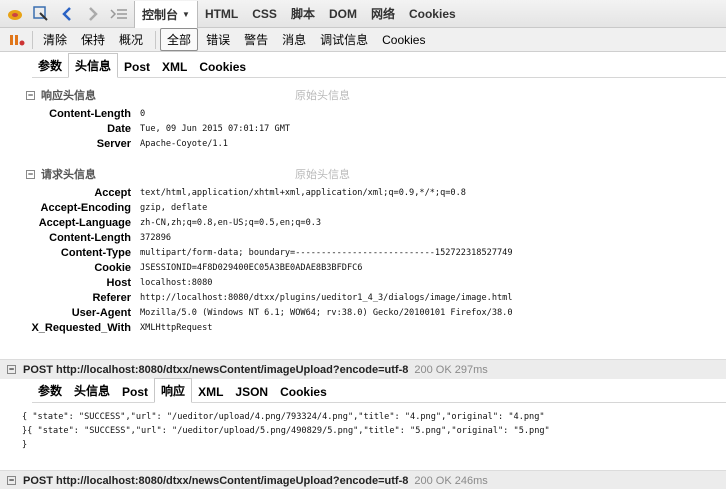 This screenshot has height=489, width=726. Describe the element at coordinates (303, 14) in the screenshot. I see `tab-script: 脚本` at that location.